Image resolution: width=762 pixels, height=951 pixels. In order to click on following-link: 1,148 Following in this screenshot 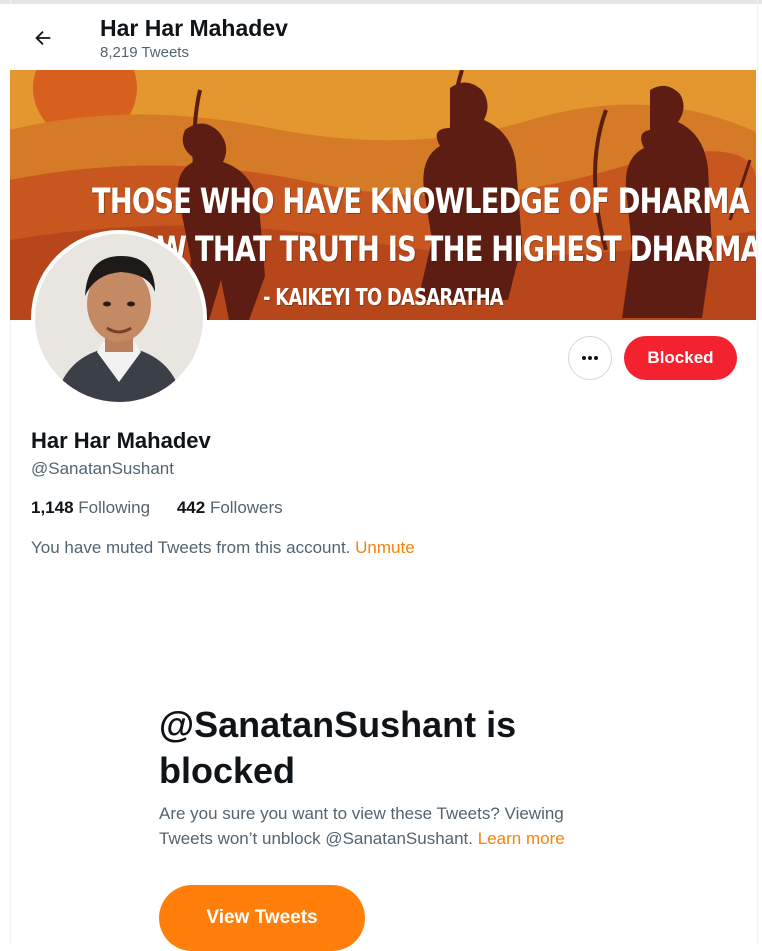, I will do `click(90, 507)`.